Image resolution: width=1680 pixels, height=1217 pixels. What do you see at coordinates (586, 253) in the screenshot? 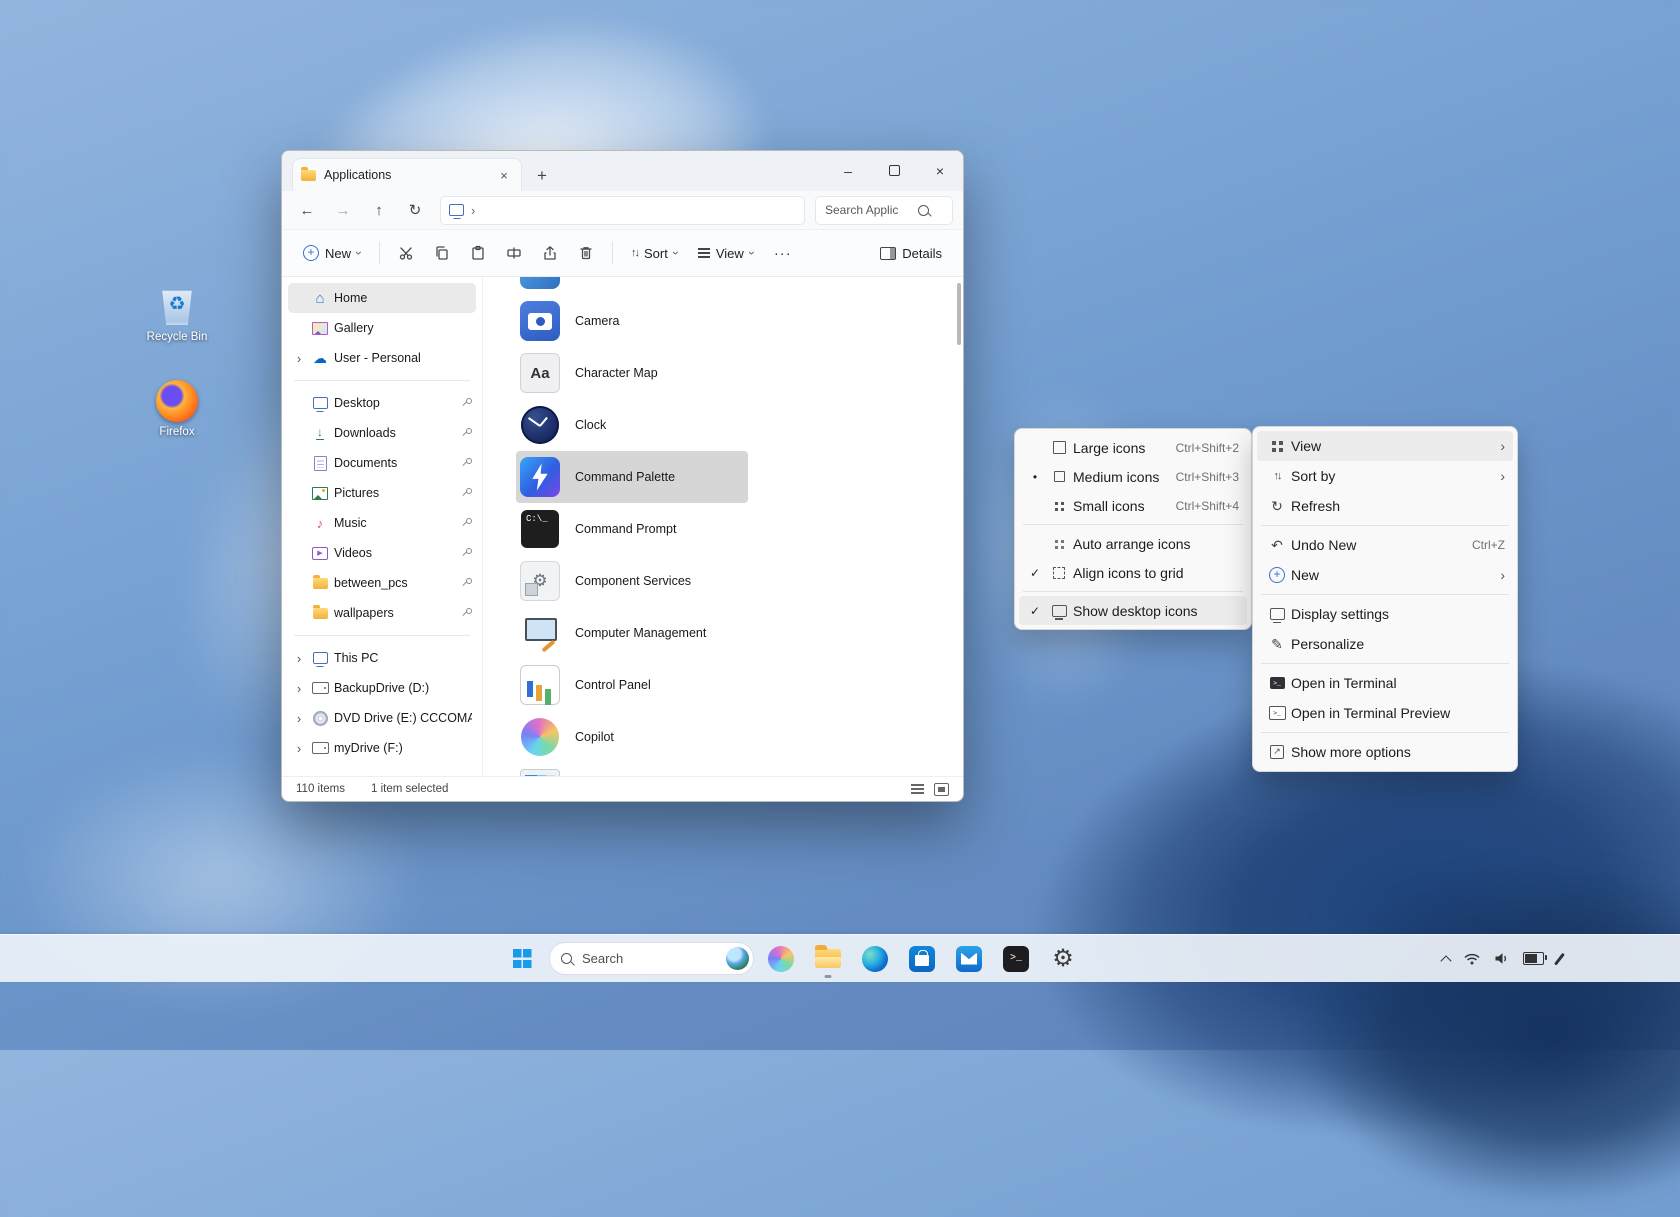
I see `delete-button` at bounding box center [586, 253].